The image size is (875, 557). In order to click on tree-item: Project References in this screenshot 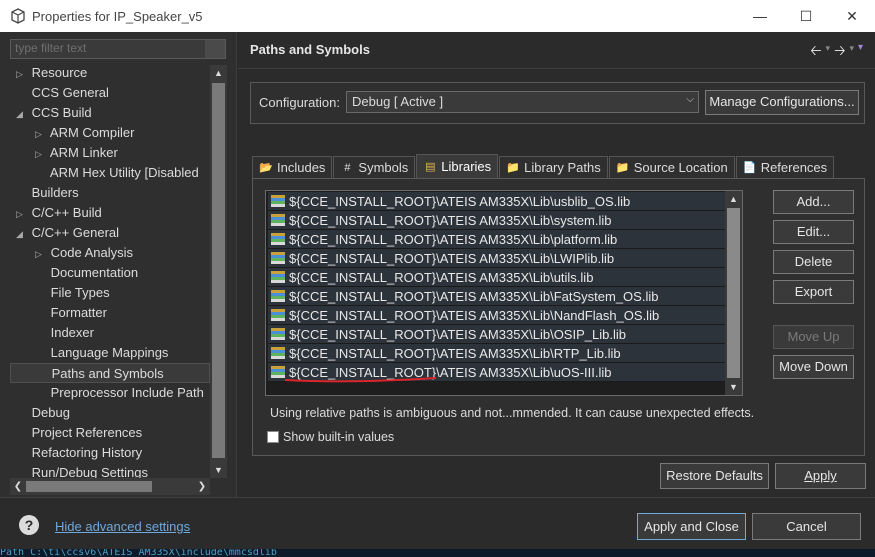, I will do `click(110, 433)`.